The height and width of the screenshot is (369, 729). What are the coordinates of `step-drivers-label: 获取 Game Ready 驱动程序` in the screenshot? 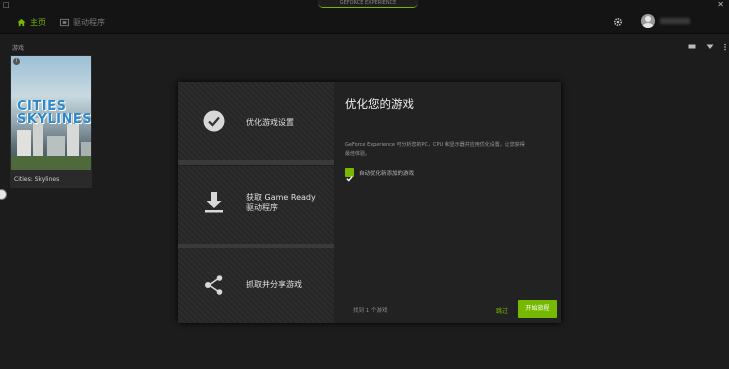 It's located at (281, 203).